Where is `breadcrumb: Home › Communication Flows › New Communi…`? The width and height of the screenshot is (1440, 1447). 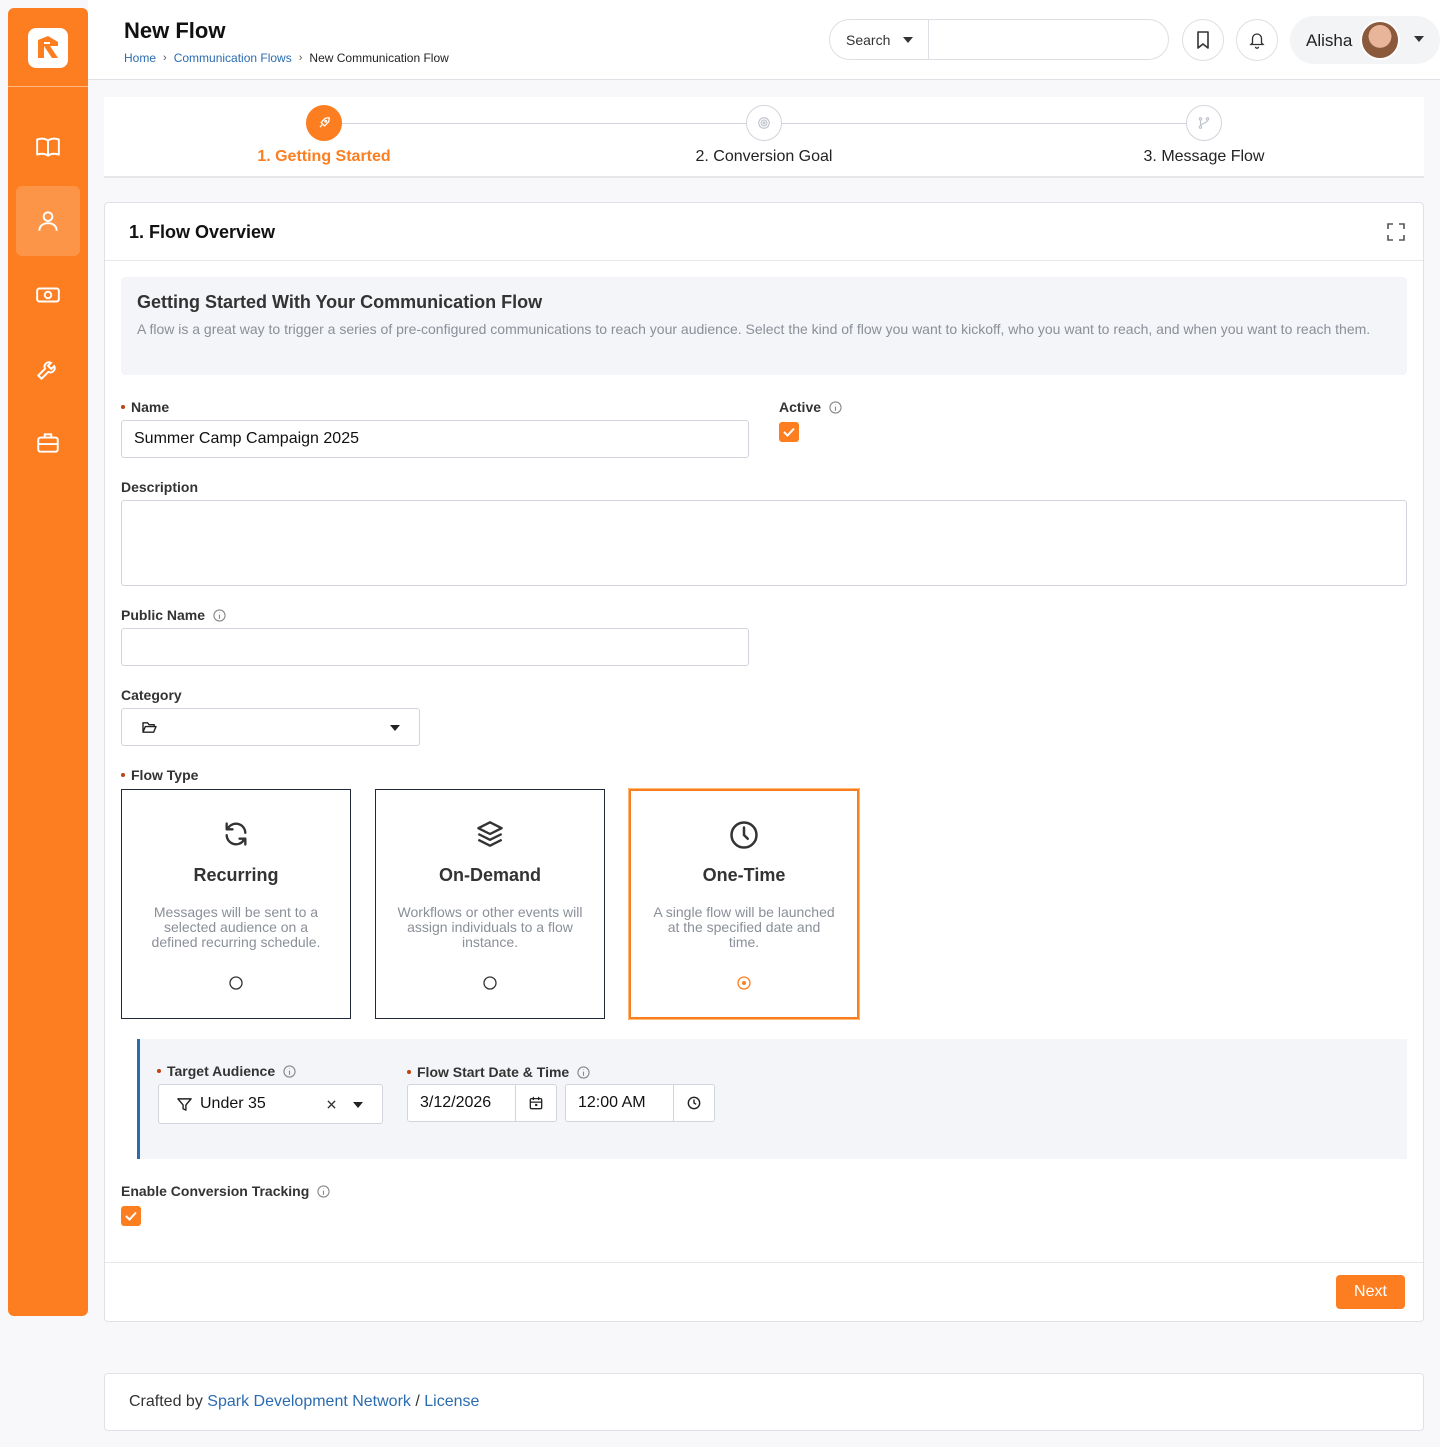 breadcrumb: Home › Communication Flows › New Communi… is located at coordinates (286, 58).